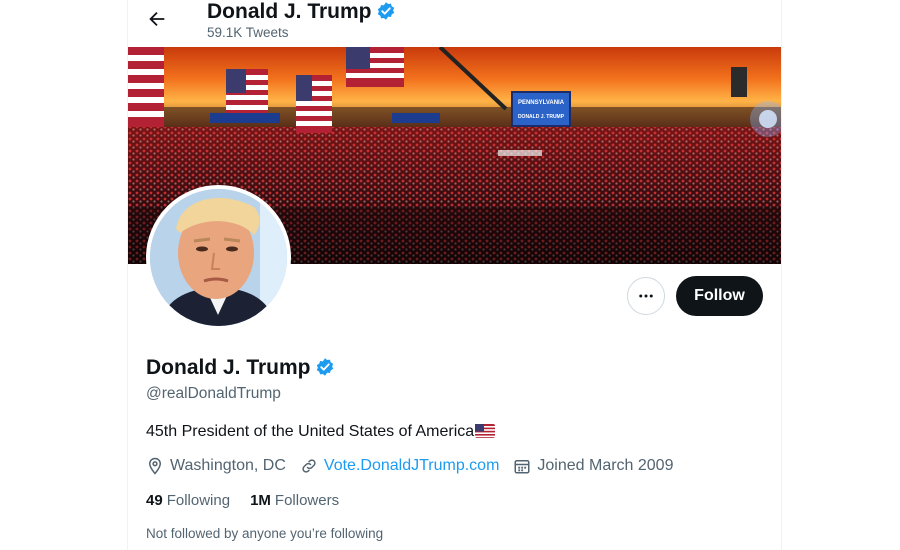  I want to click on calendar-icon, so click(522, 467).